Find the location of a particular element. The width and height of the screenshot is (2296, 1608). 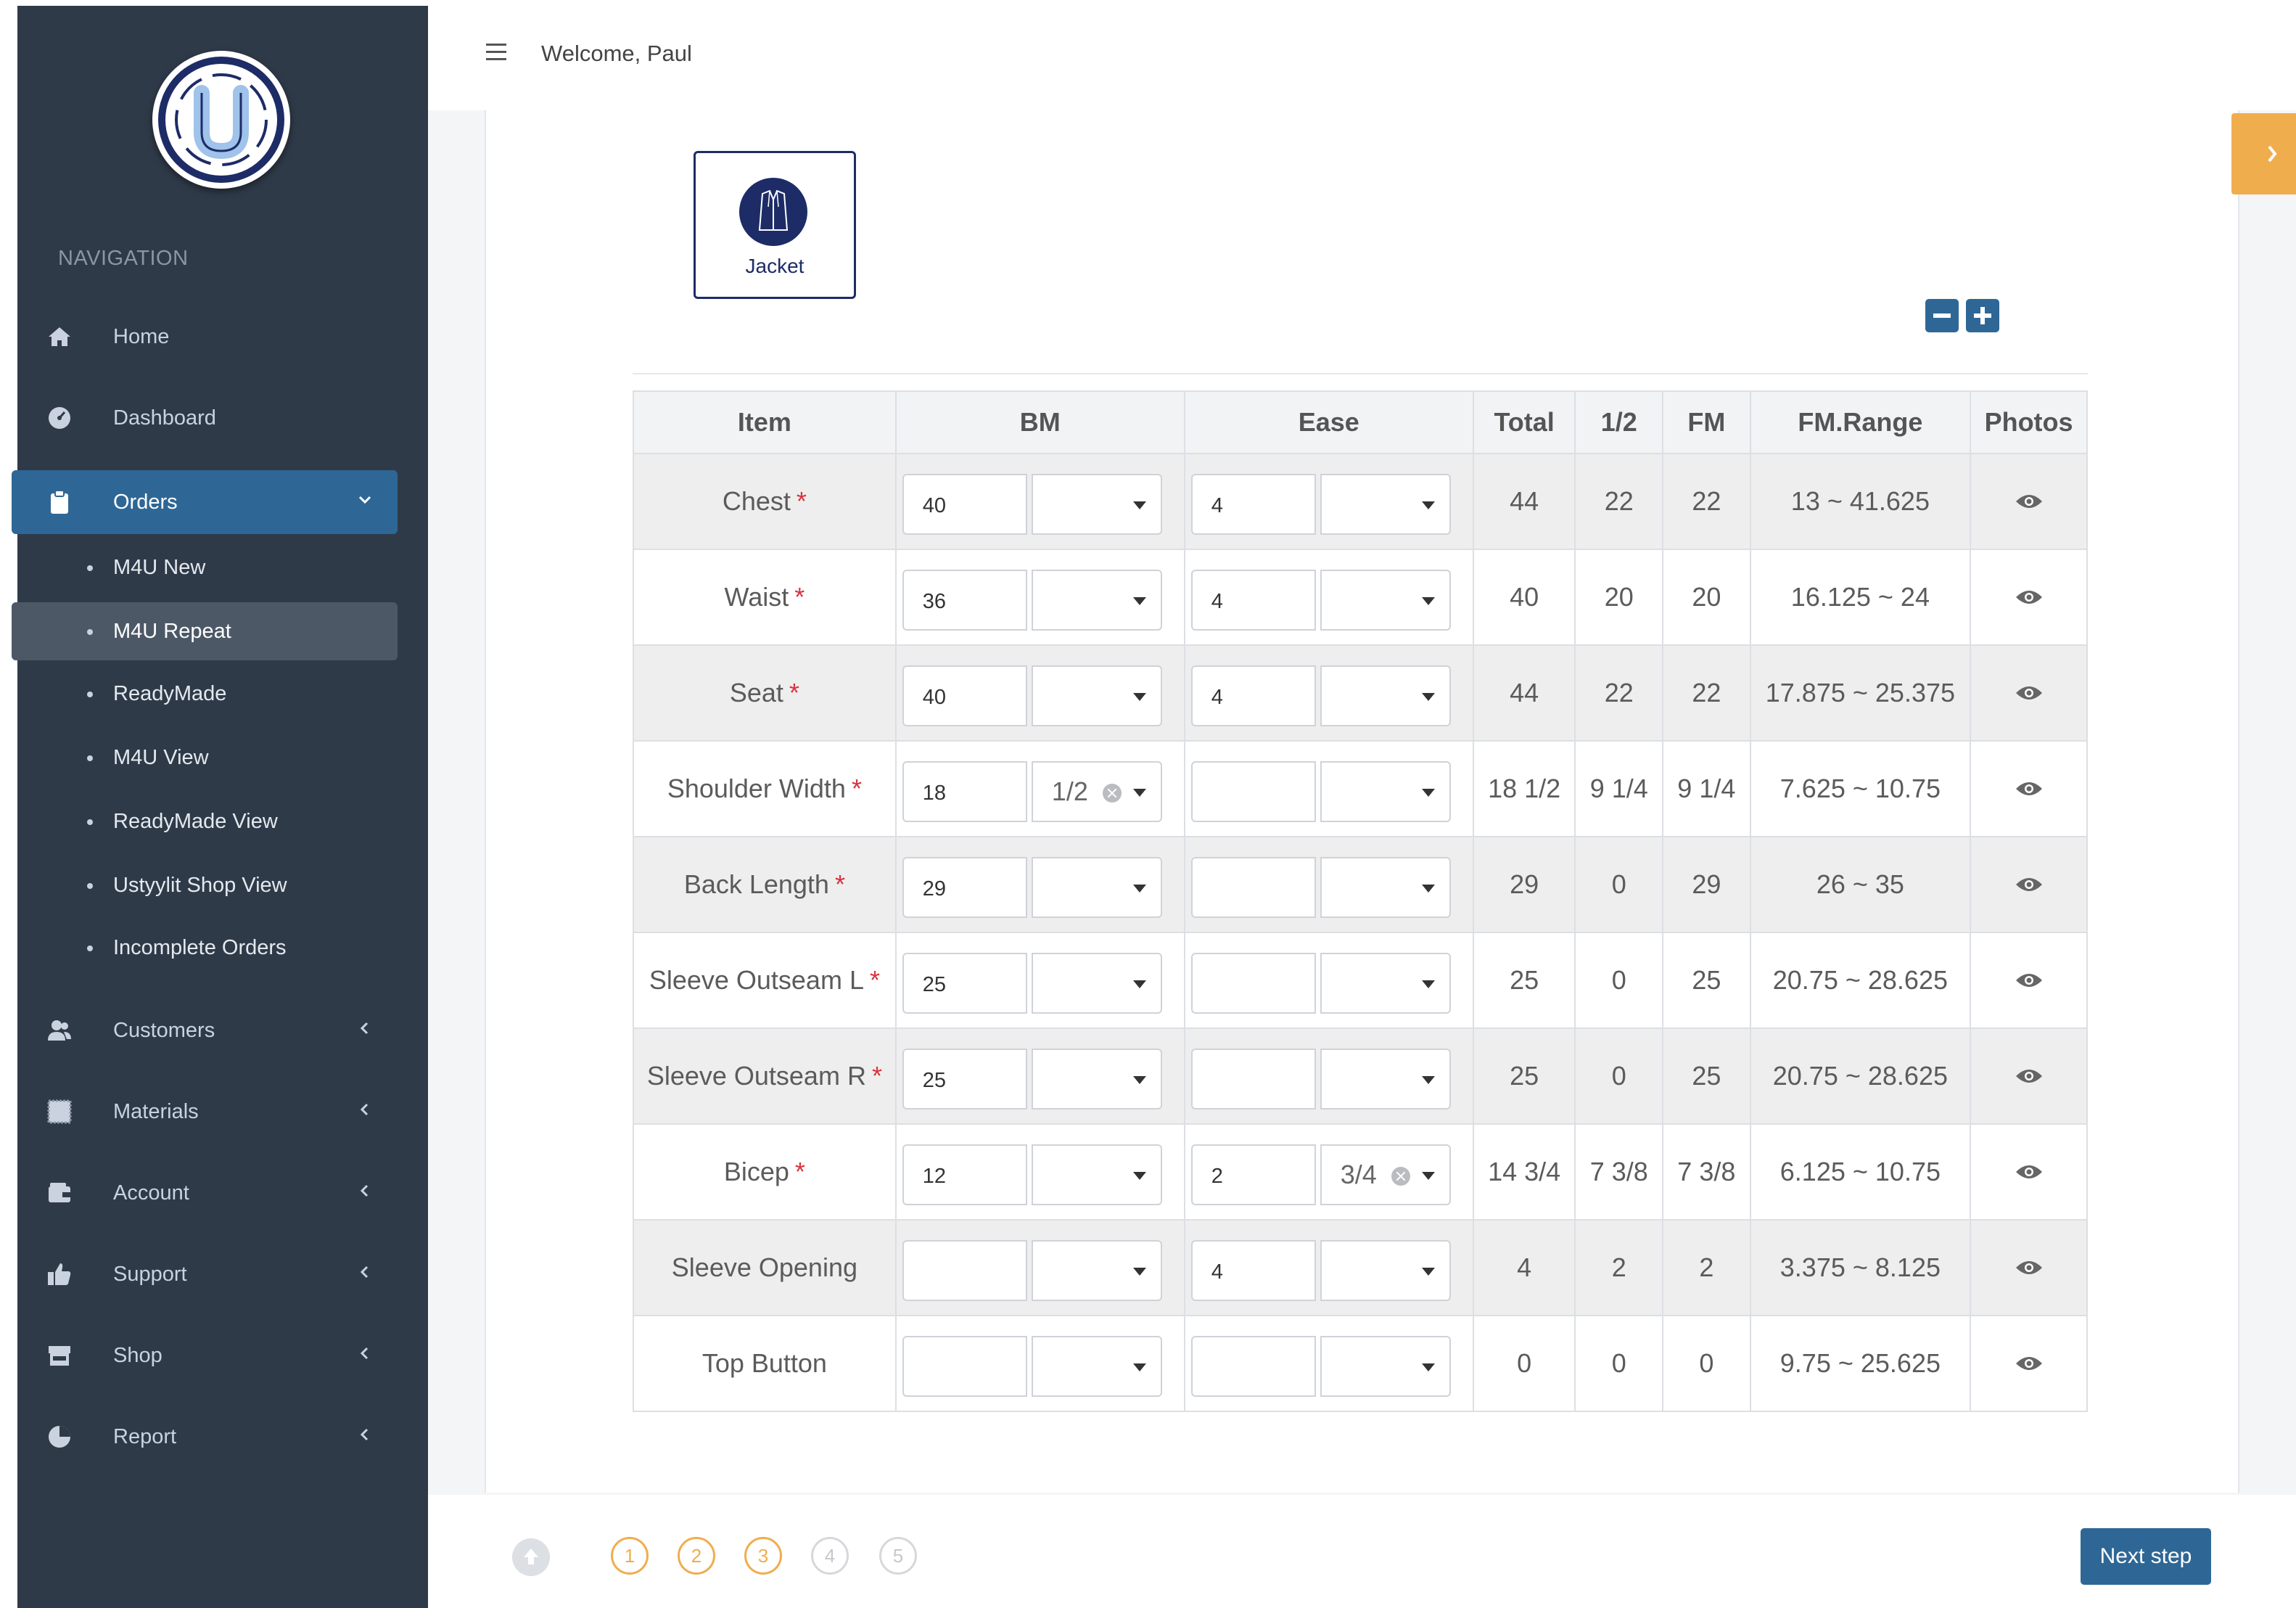

bm-input: 36 is located at coordinates (964, 600).